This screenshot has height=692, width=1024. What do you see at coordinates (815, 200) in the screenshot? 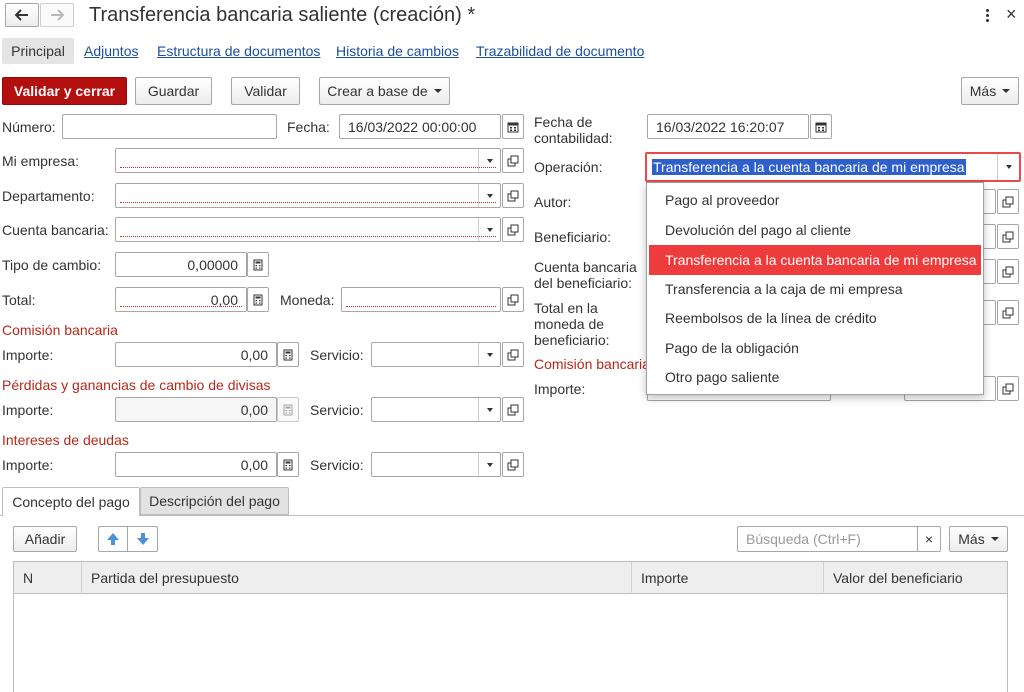
I see `dropdown-option: Pago al proveedor` at bounding box center [815, 200].